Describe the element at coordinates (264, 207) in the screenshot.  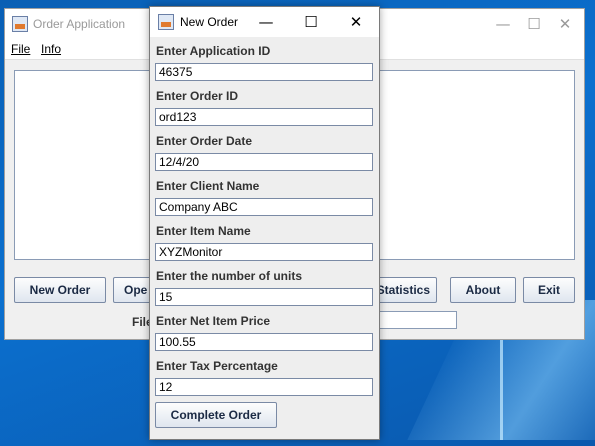
I see `client-name-input: Company ABC` at that location.